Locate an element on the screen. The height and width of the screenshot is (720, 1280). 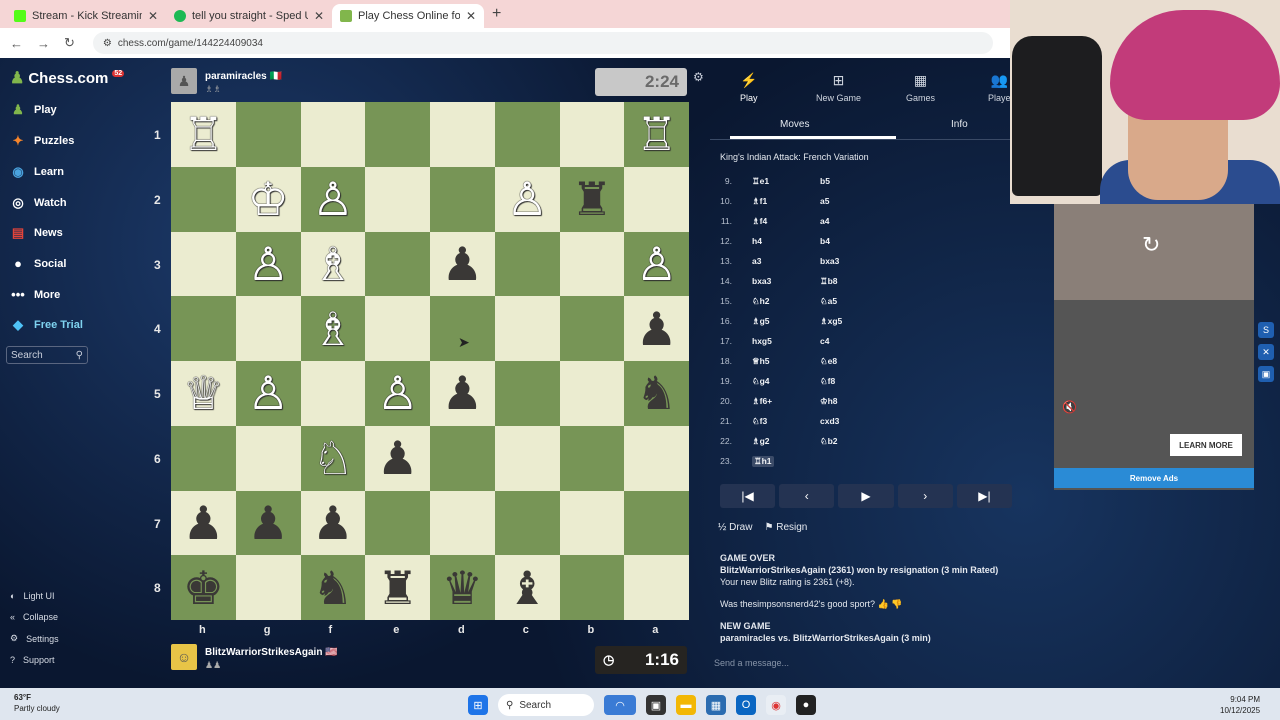
replay-icon: ↻ is located at coordinates (1151, 245).